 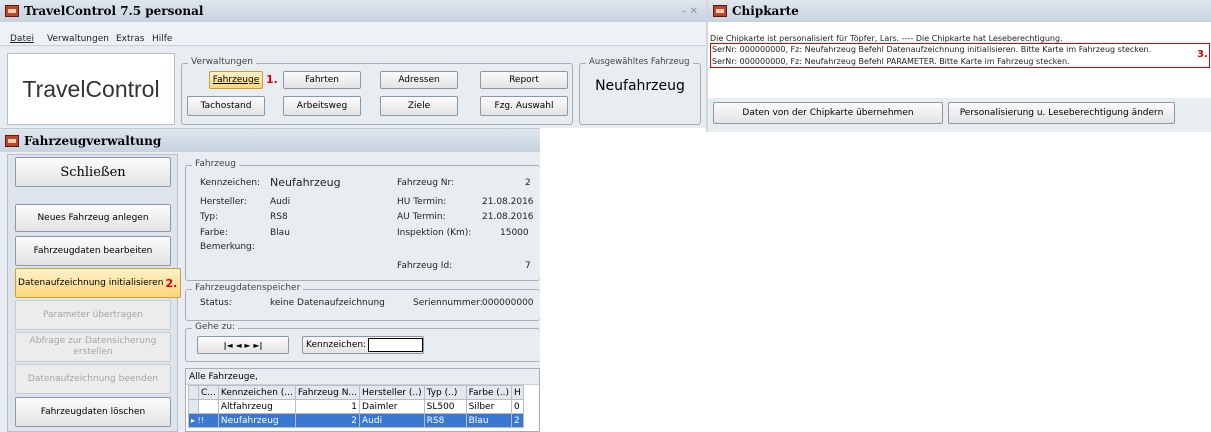 I want to click on table-row-selected: ▸ !! Neufahrzeug 2 Audi RS8 Blau 2, so click(x=356, y=420).